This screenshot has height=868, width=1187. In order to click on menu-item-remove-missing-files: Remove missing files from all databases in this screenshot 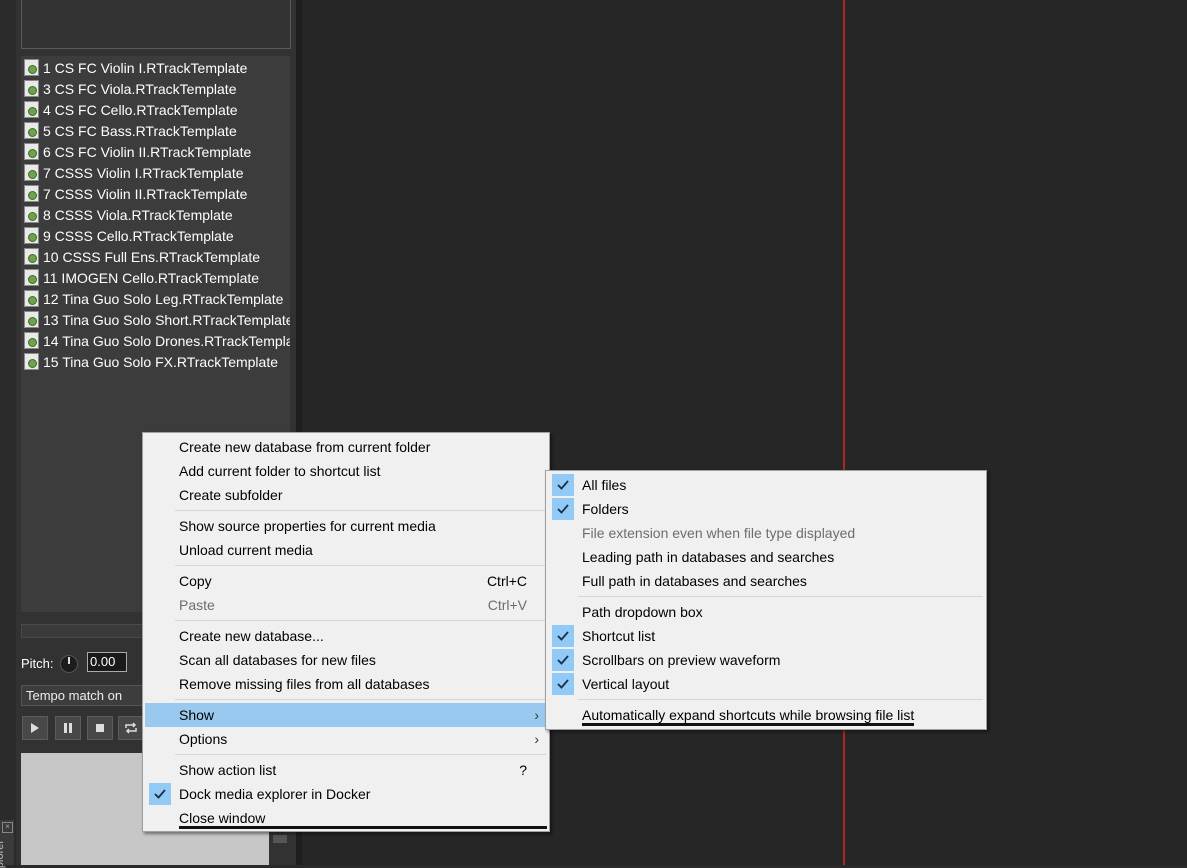, I will do `click(346, 684)`.